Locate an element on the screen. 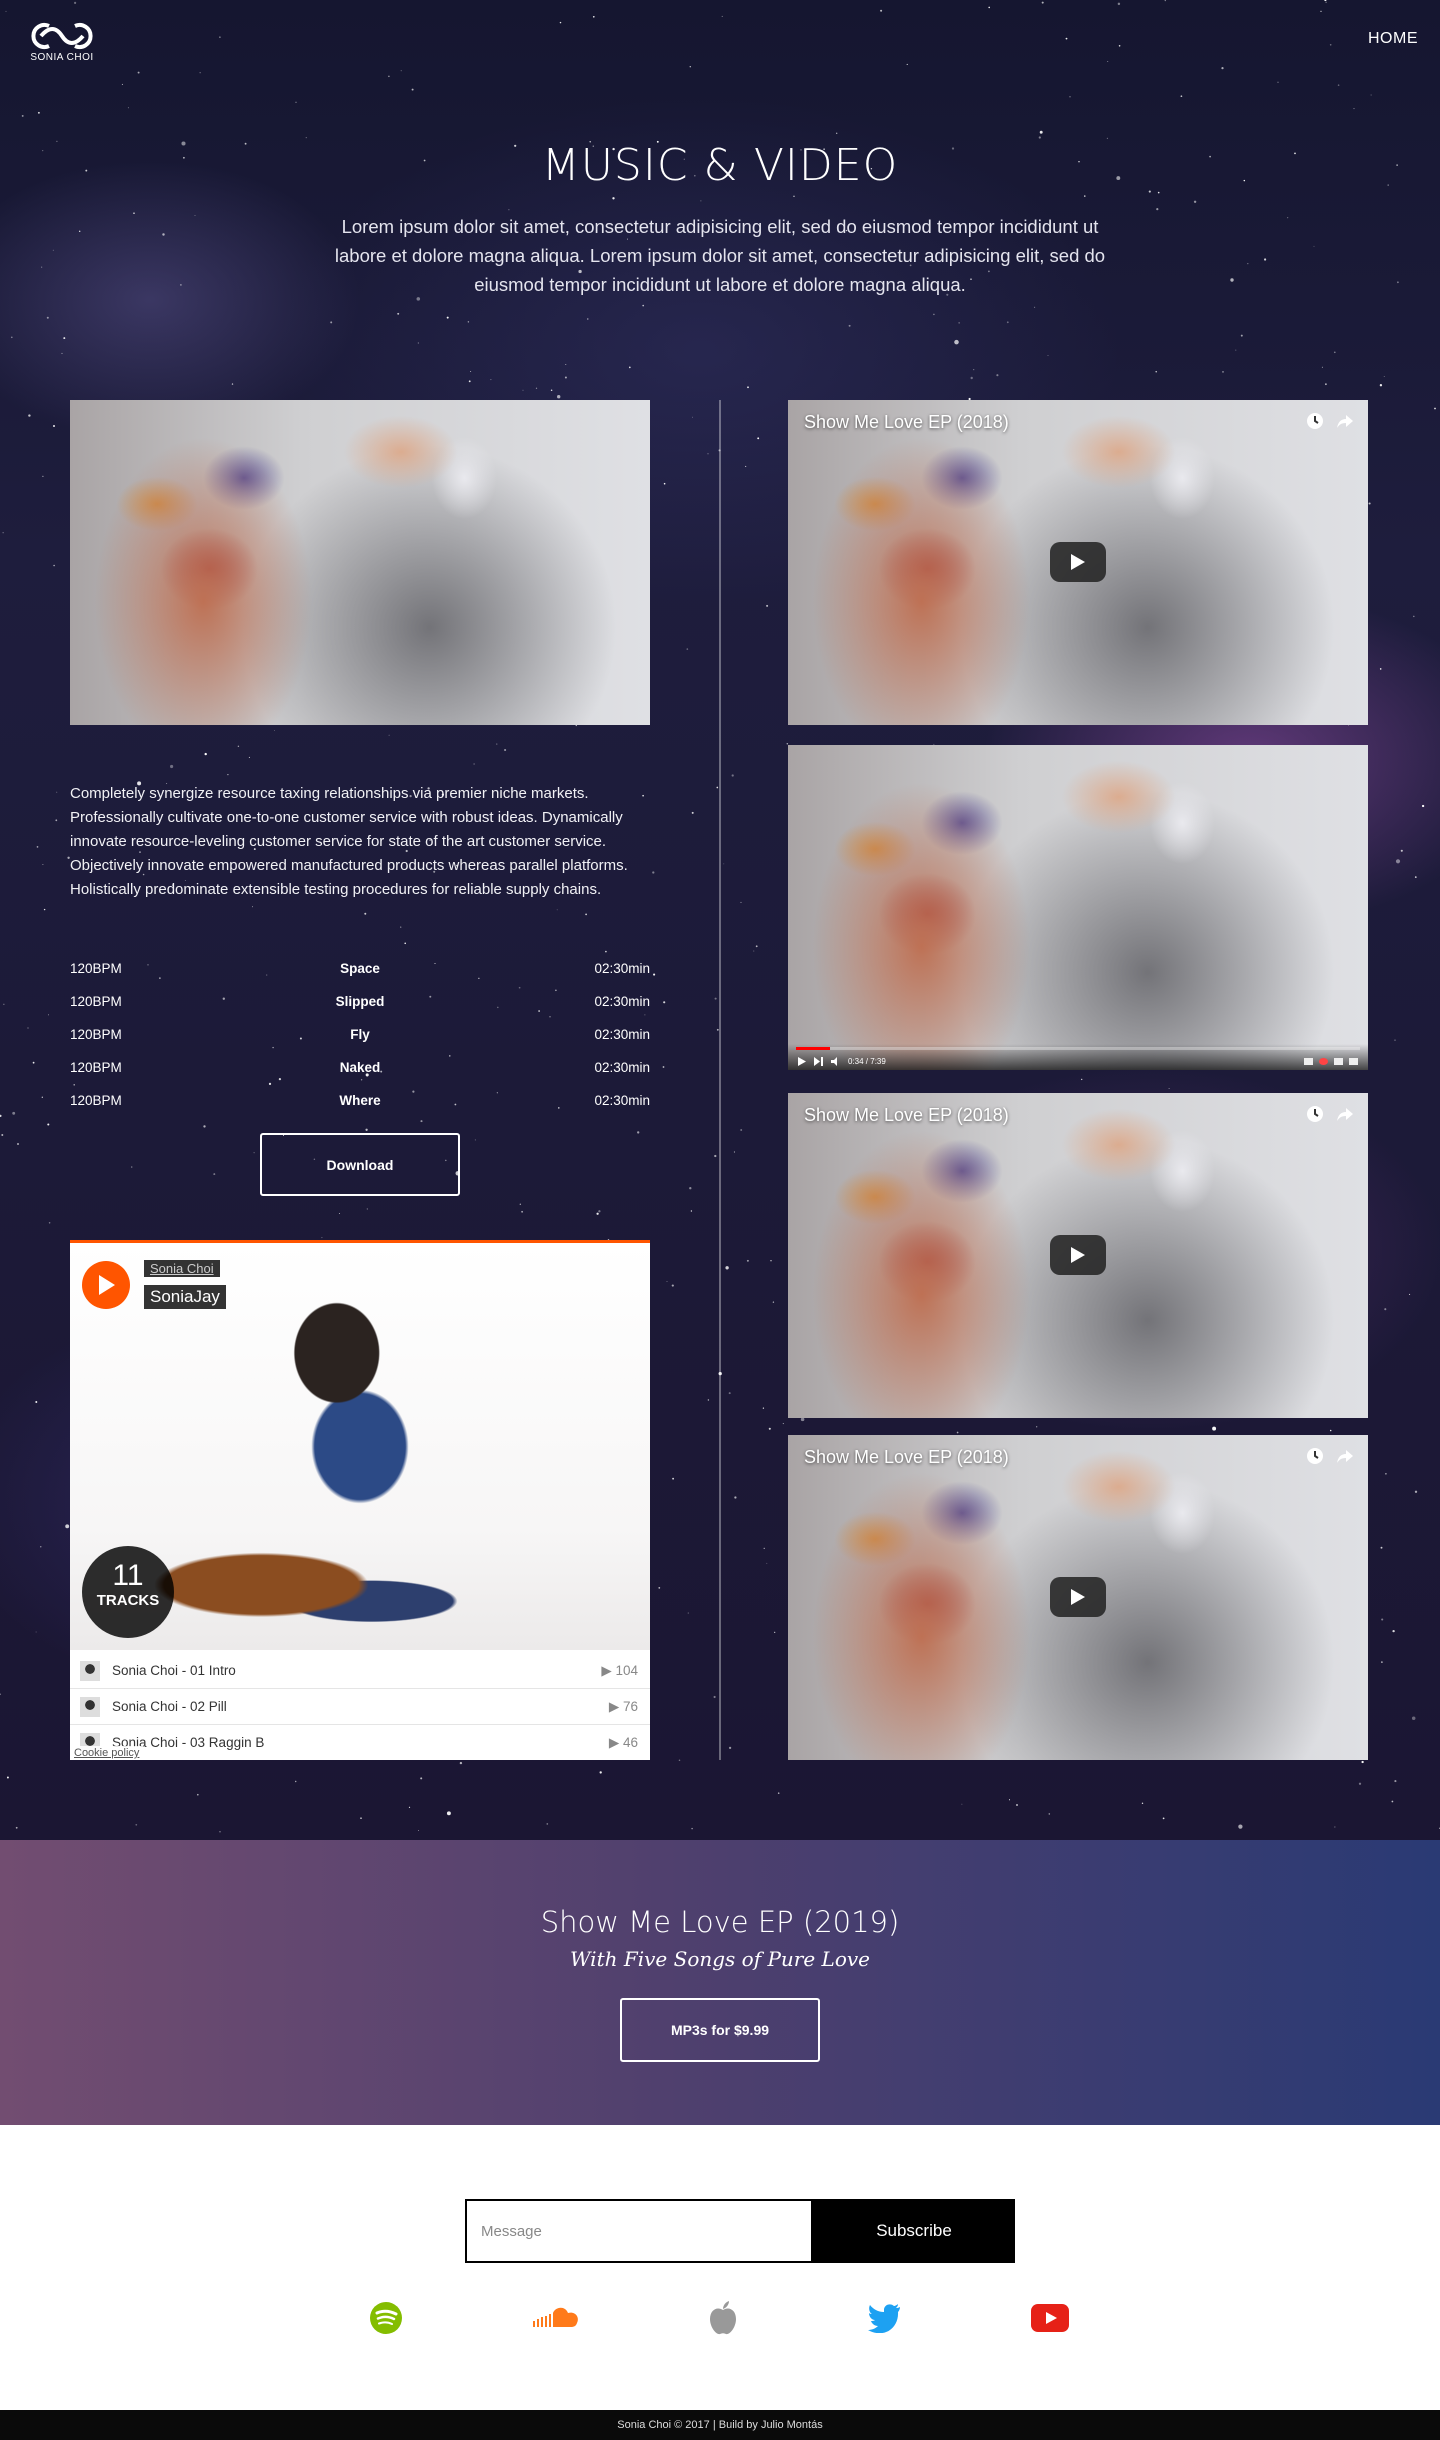 This screenshot has width=1440, height=2440. video-controls: 0:34 / 7:39 is located at coordinates (1078, 1057).